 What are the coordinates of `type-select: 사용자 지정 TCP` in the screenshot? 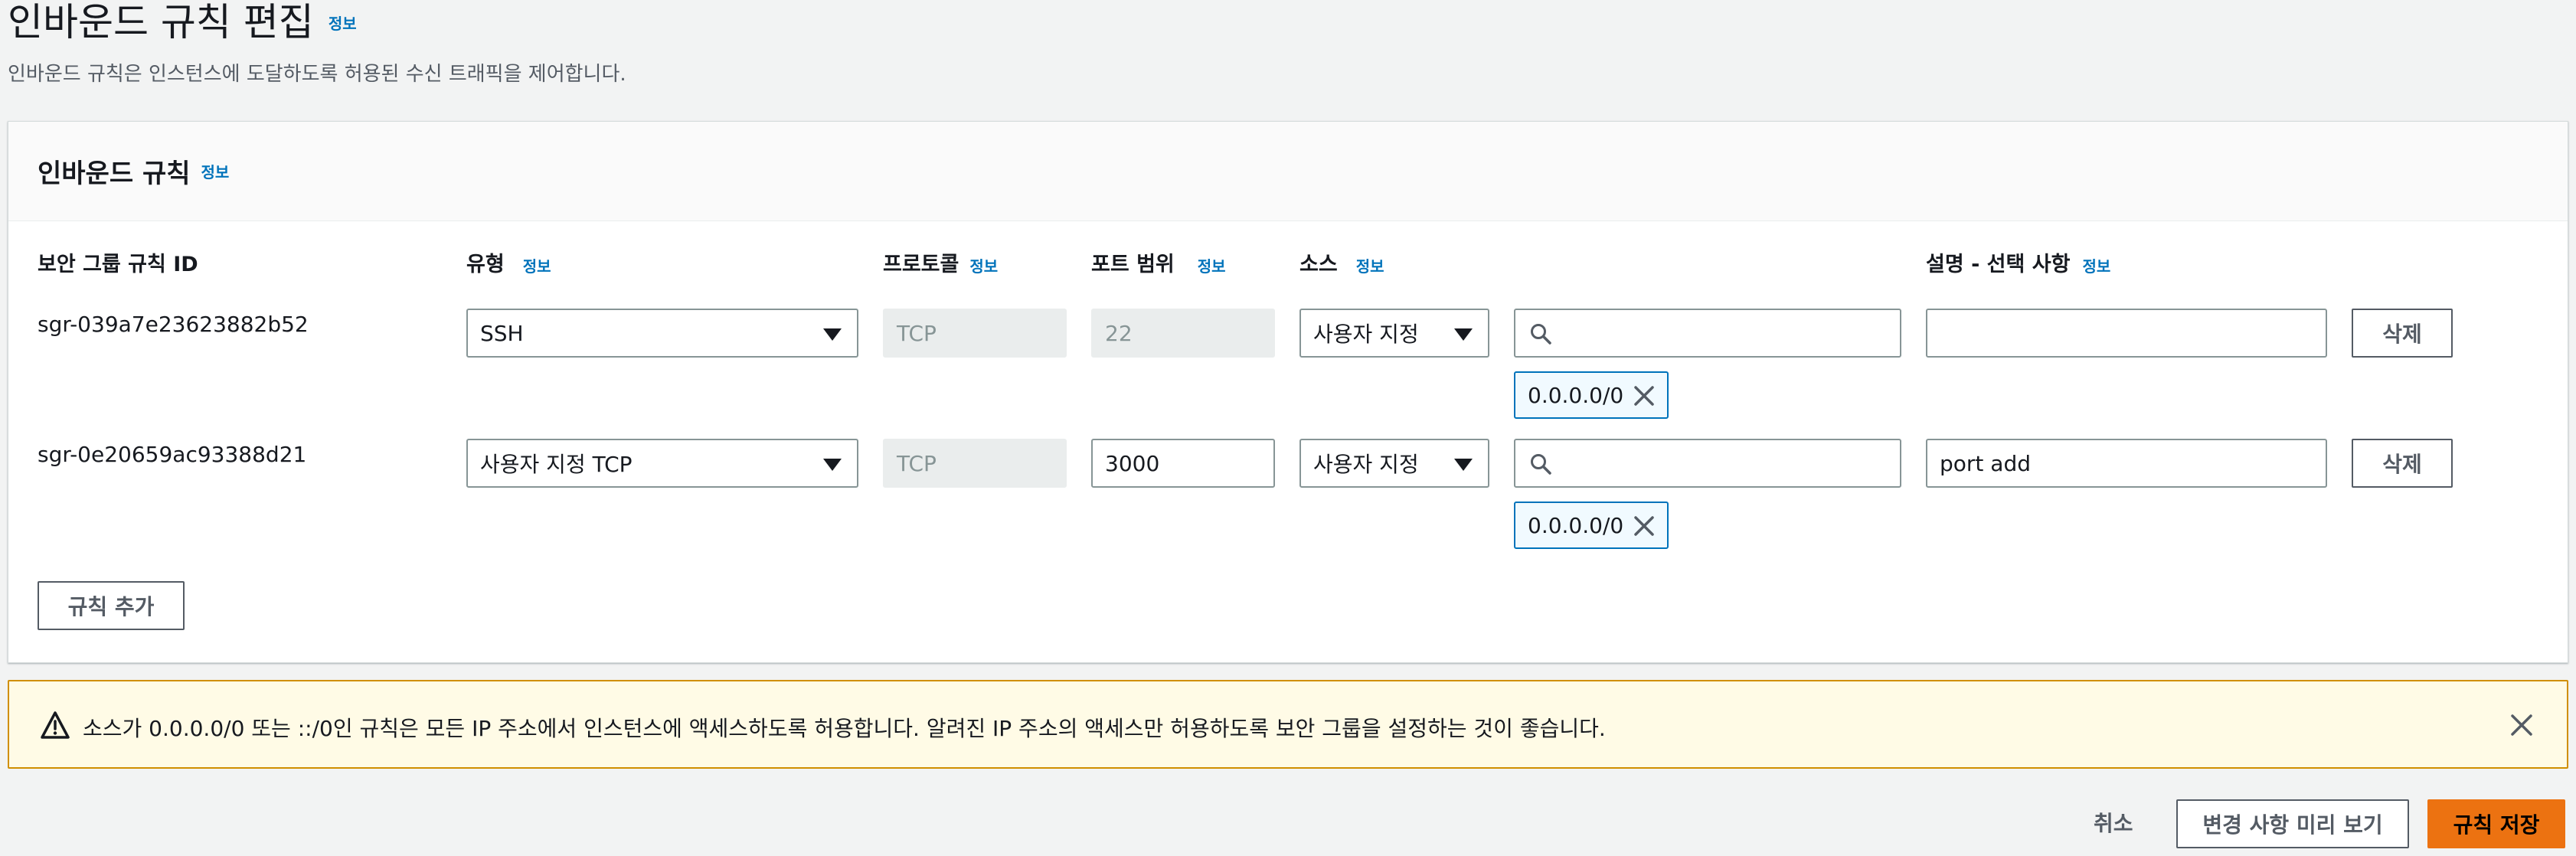 It's located at (662, 463).